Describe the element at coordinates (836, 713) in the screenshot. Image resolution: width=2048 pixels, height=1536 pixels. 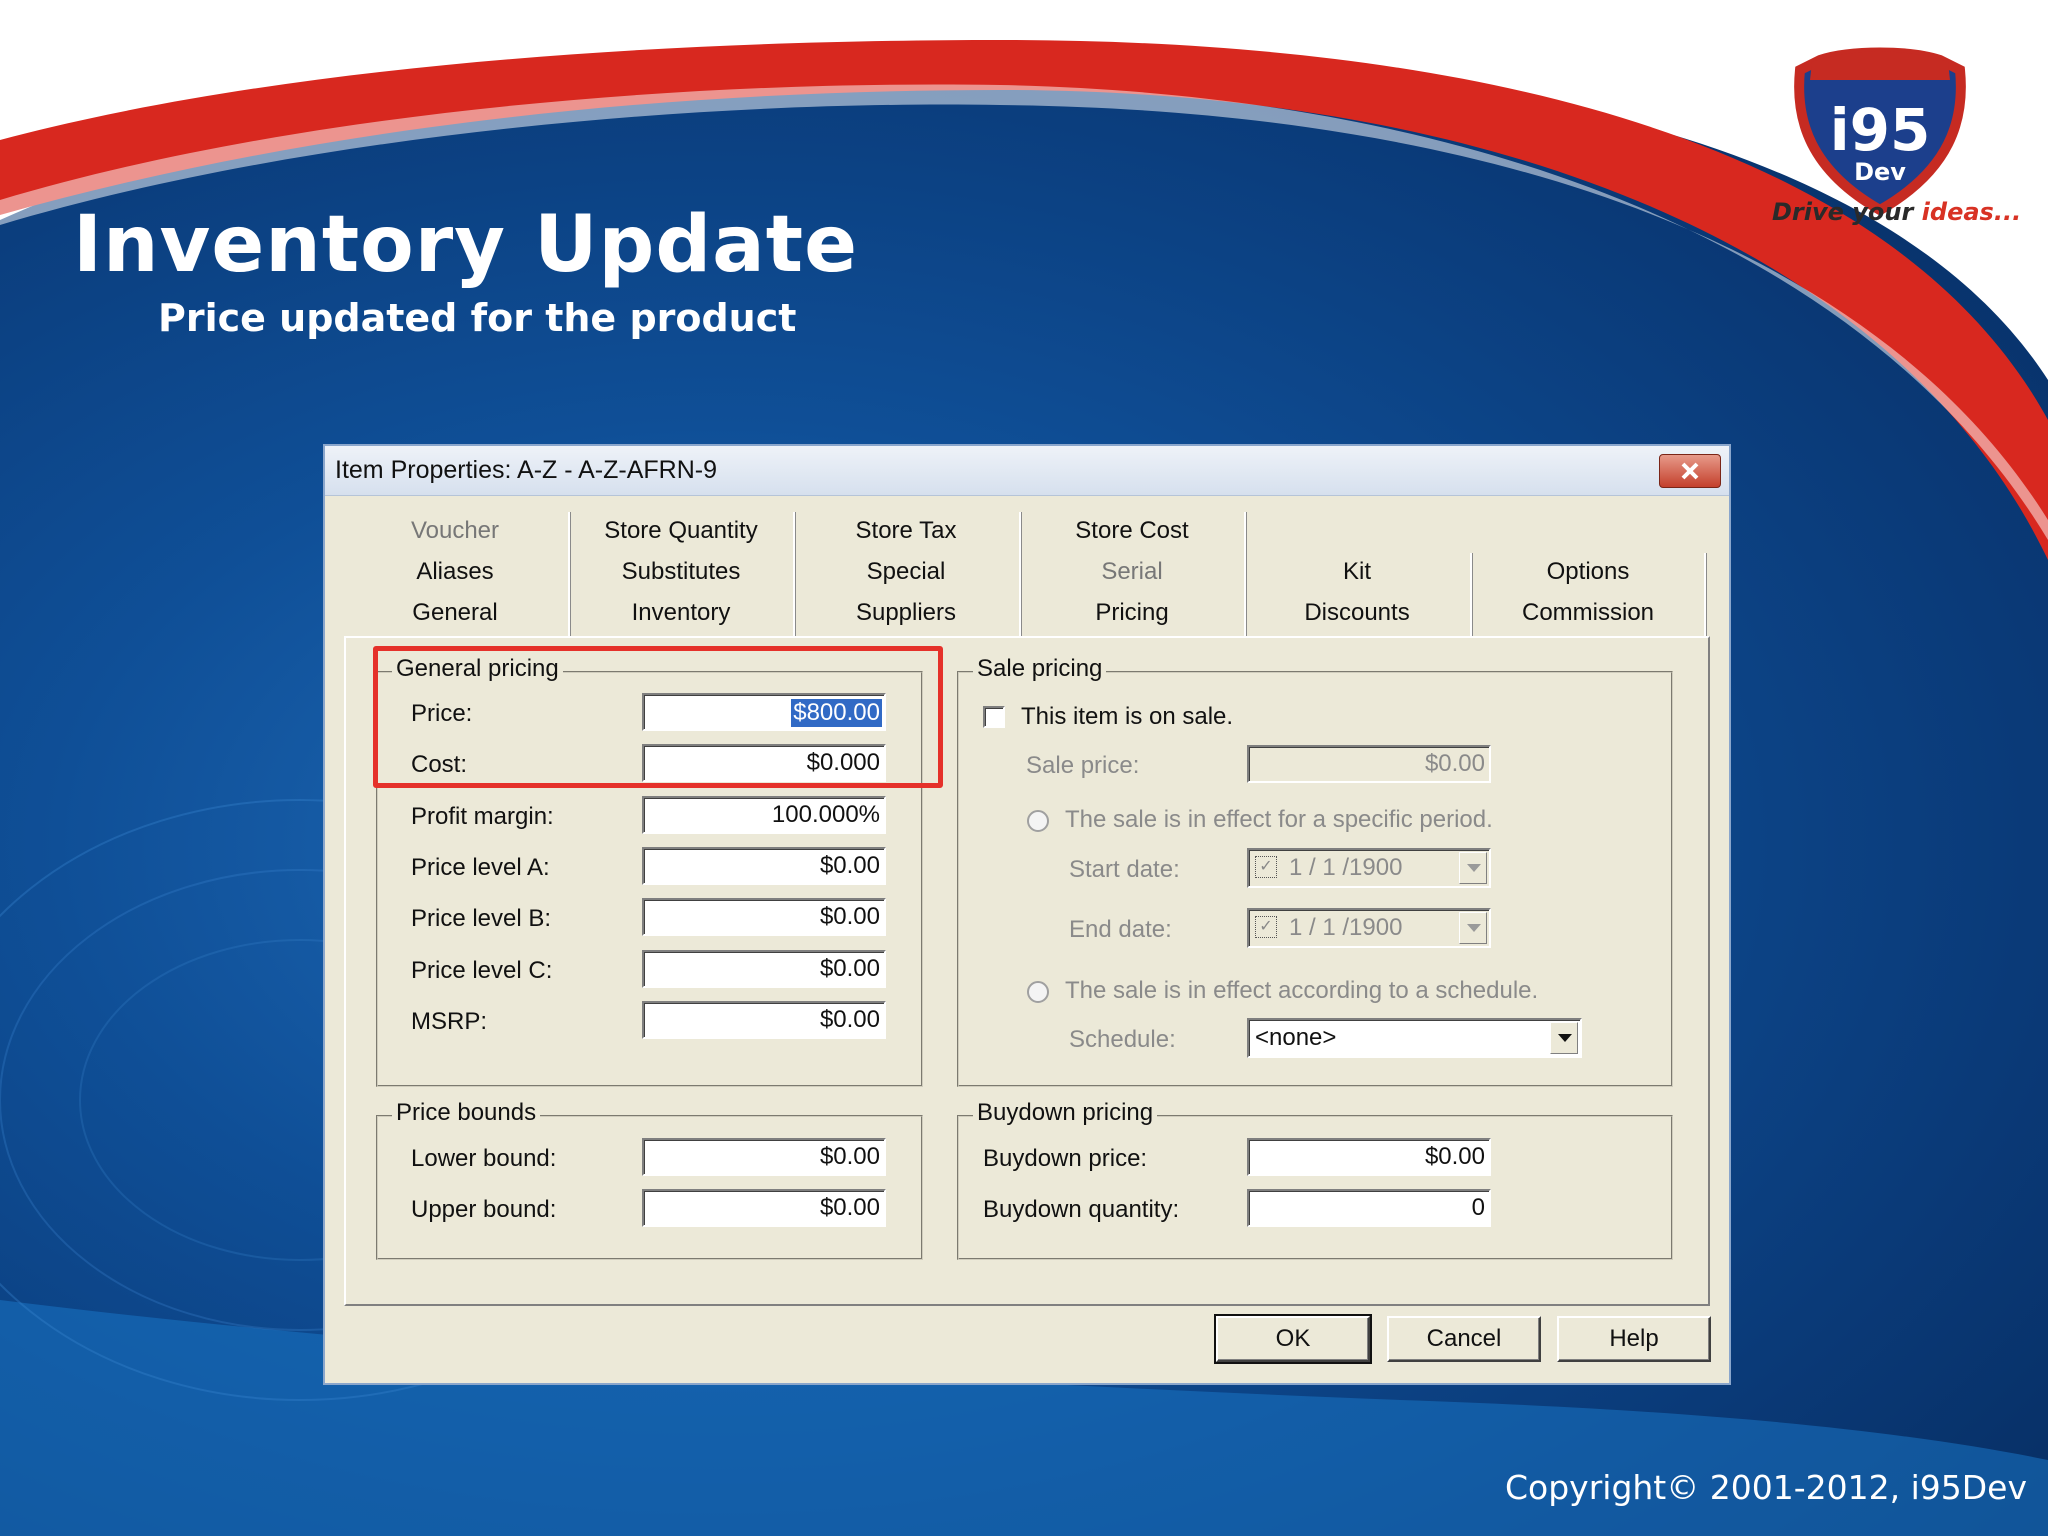
I see `price-value-selected: $800.00` at that location.